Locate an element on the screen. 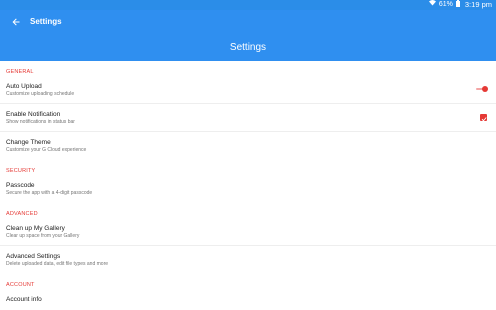 This screenshot has height=310, width=496. pref-title: Enable Notification is located at coordinates (33, 114).